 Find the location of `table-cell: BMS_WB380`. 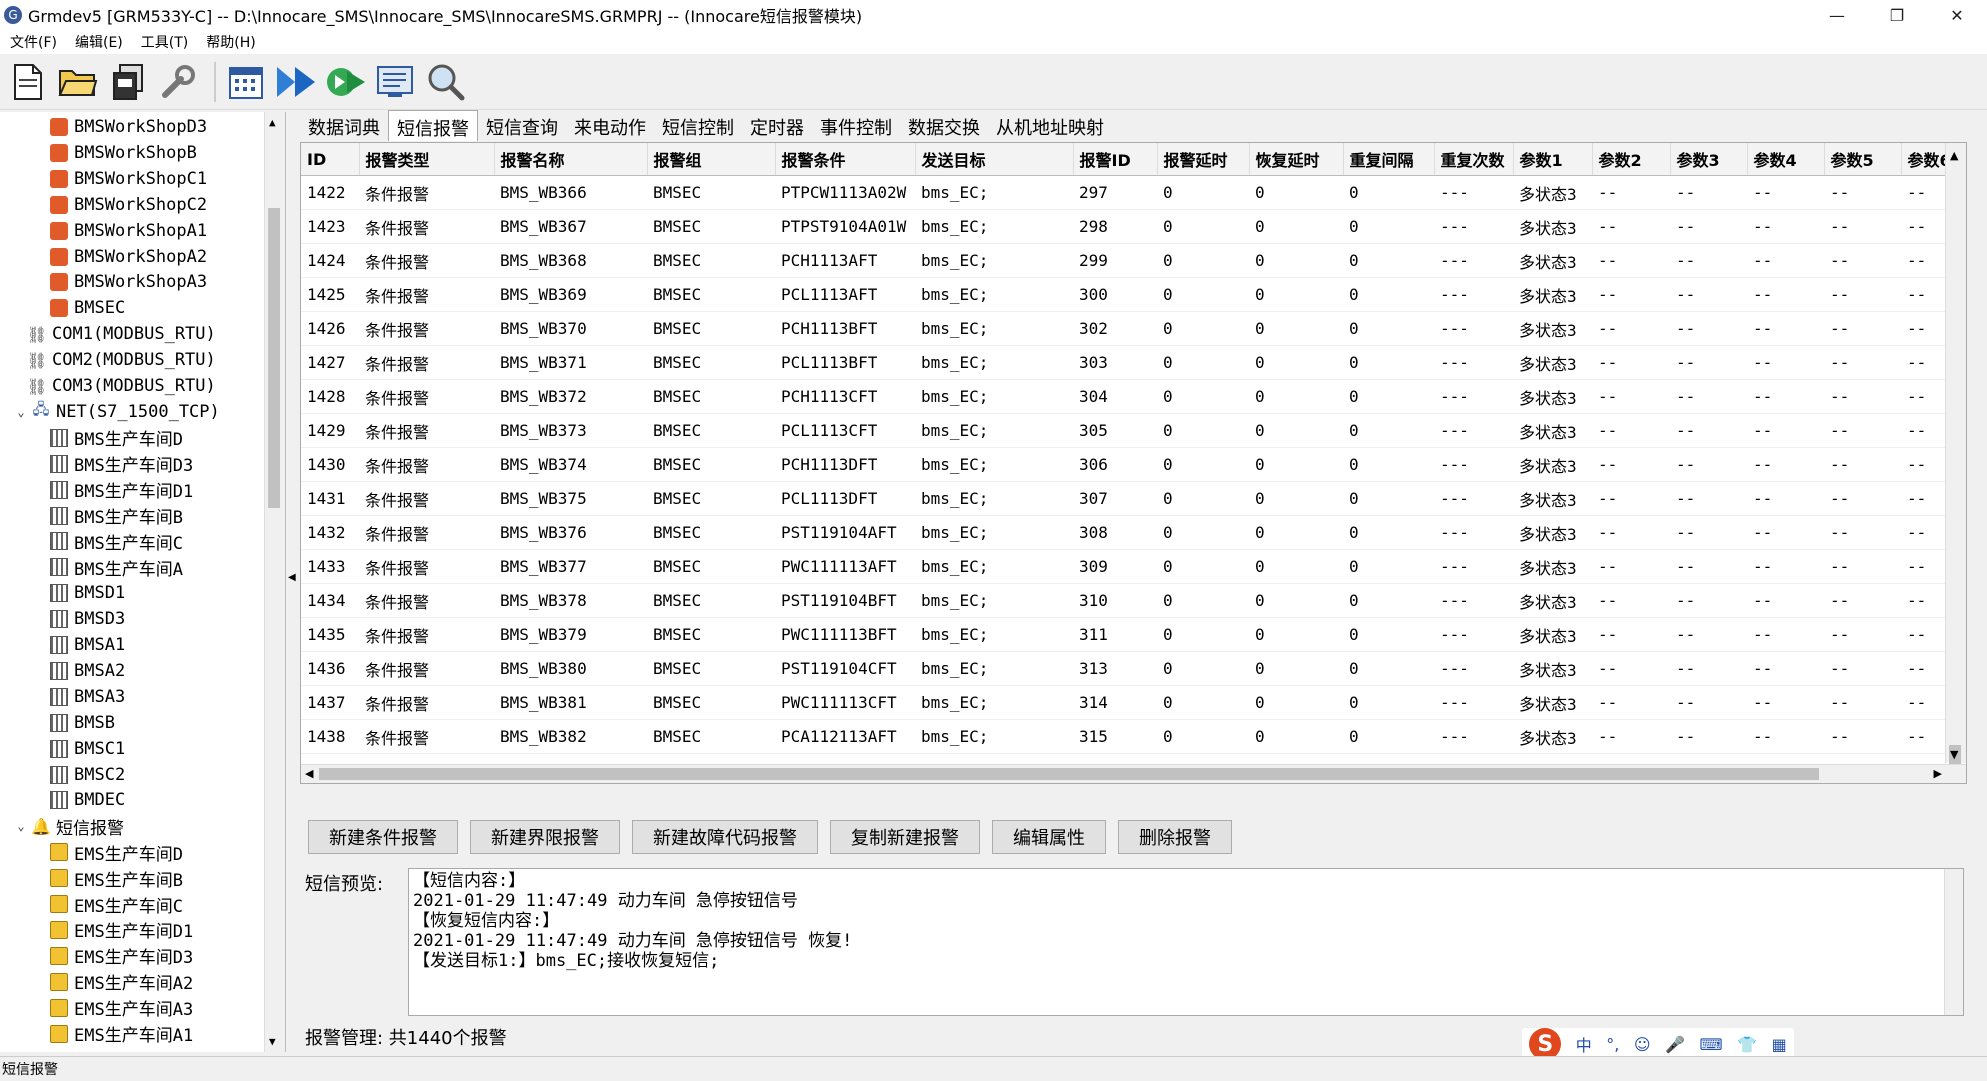

table-cell: BMS_WB380 is located at coordinates (570, 668).